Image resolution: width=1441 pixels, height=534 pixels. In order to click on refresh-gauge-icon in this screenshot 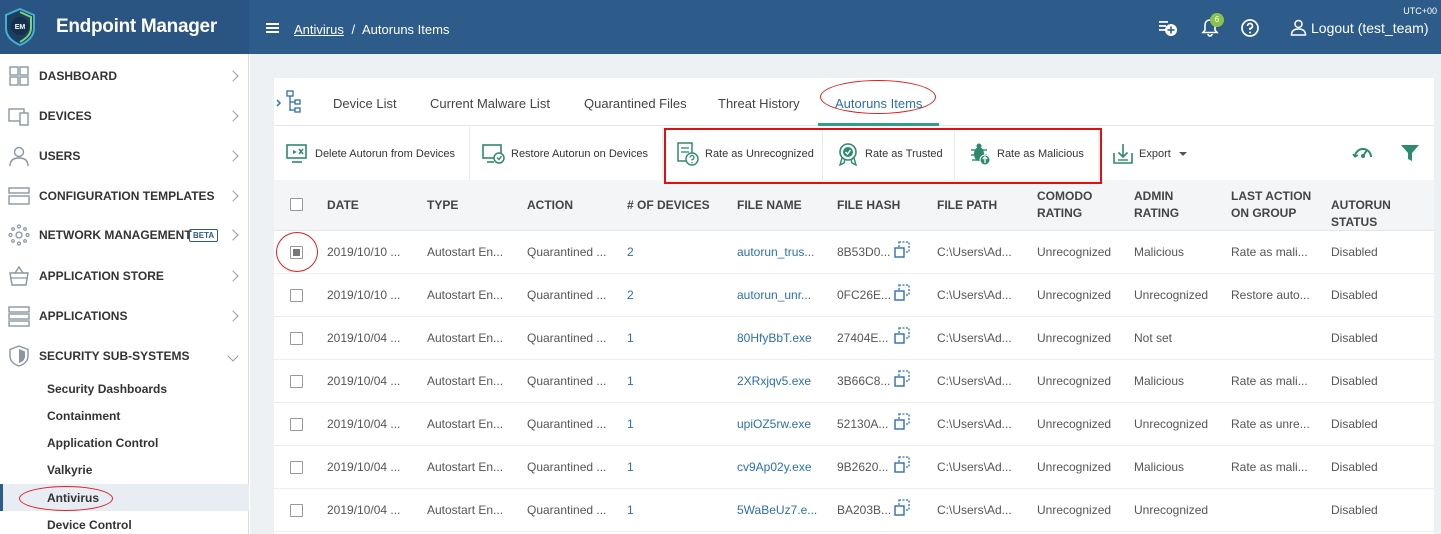, I will do `click(1363, 153)`.